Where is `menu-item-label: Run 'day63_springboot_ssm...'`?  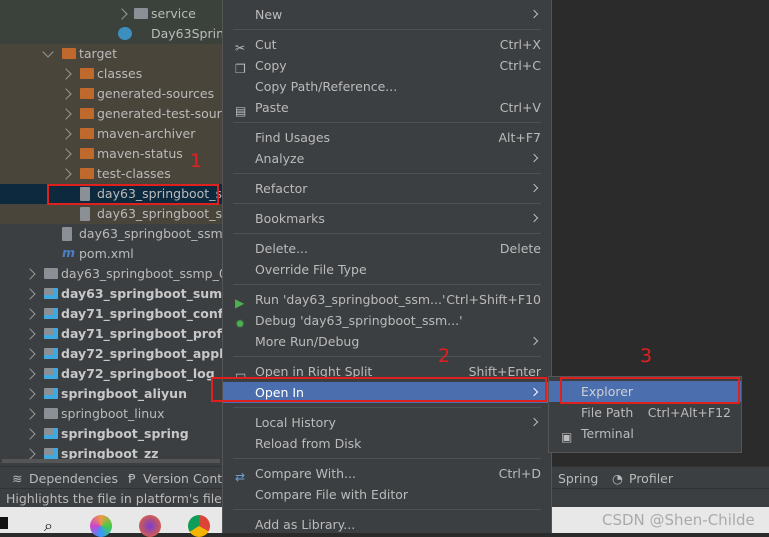 menu-item-label: Run 'day63_springboot_ssm...' is located at coordinates (350, 299).